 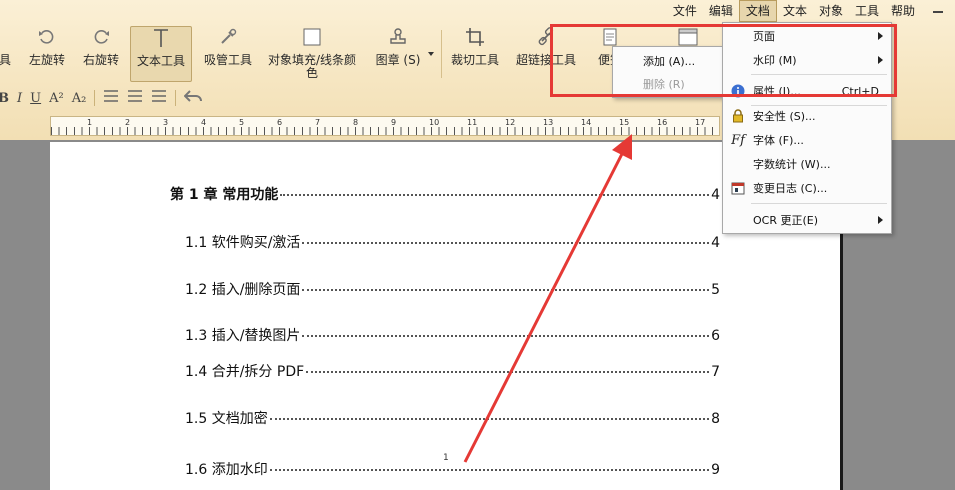 I want to click on tool-label: 左旋转, so click(x=46, y=60).